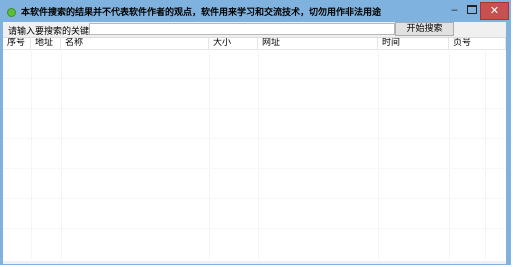 The image size is (513, 267). I want to click on search-input, so click(242, 29).